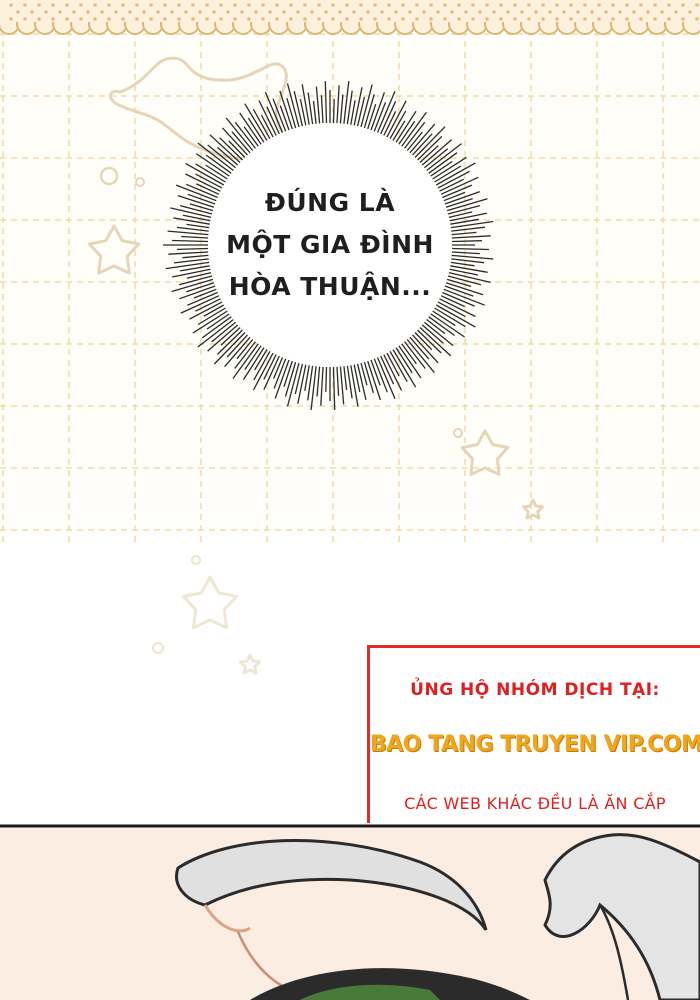 The height and width of the screenshot is (1000, 700). Describe the element at coordinates (326, 379) in the screenshot. I see `burst-spike` at that location.